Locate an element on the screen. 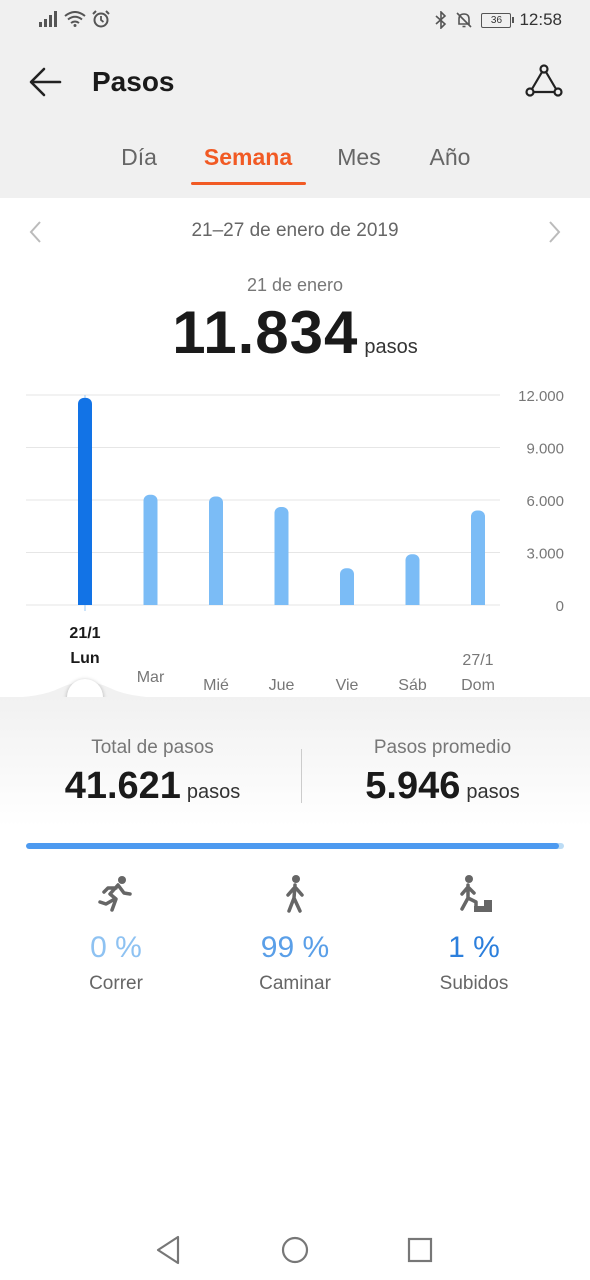 The image size is (590, 1280). total-steps-value: 41.621 is located at coordinates (122, 786).